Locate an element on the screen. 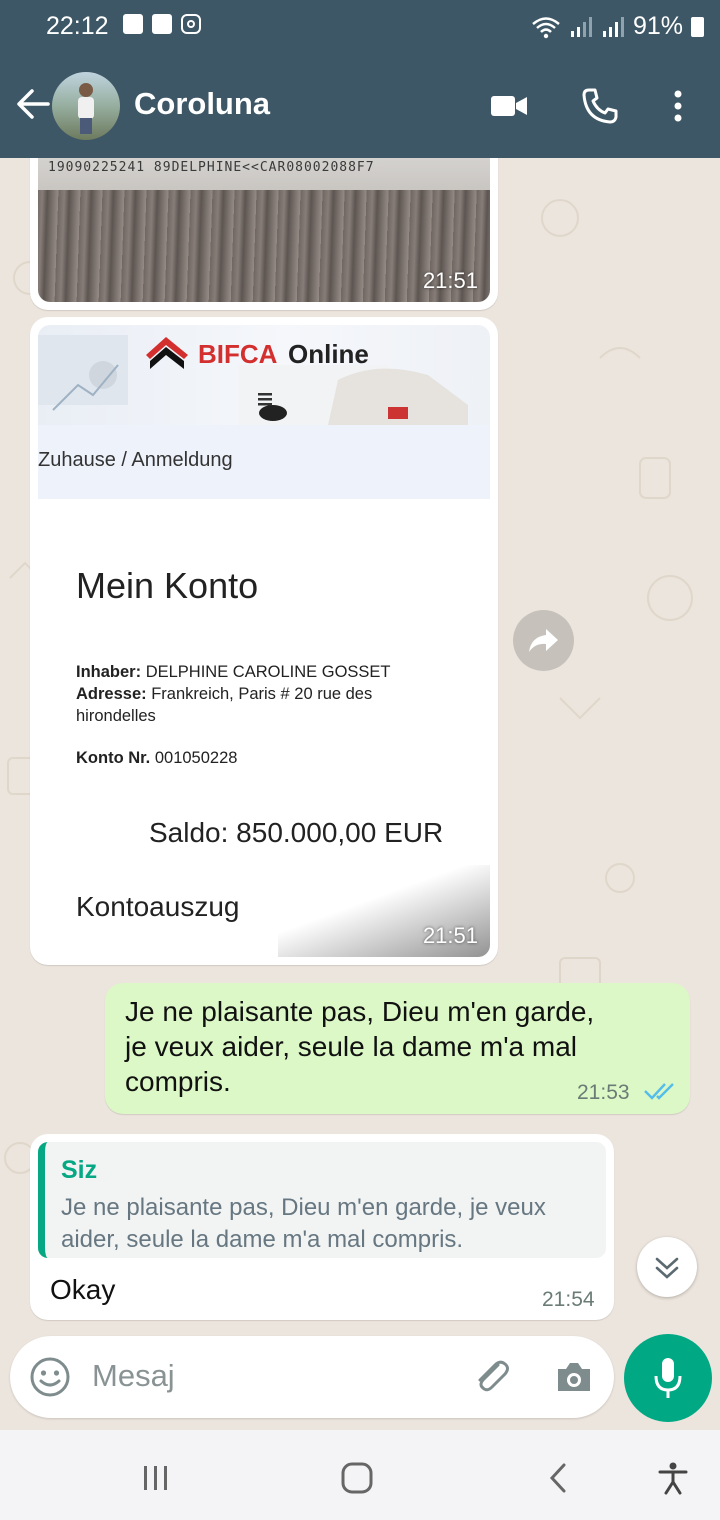 The height and width of the screenshot is (1520, 720). address-value-cont: hirondelles is located at coordinates (116, 716).